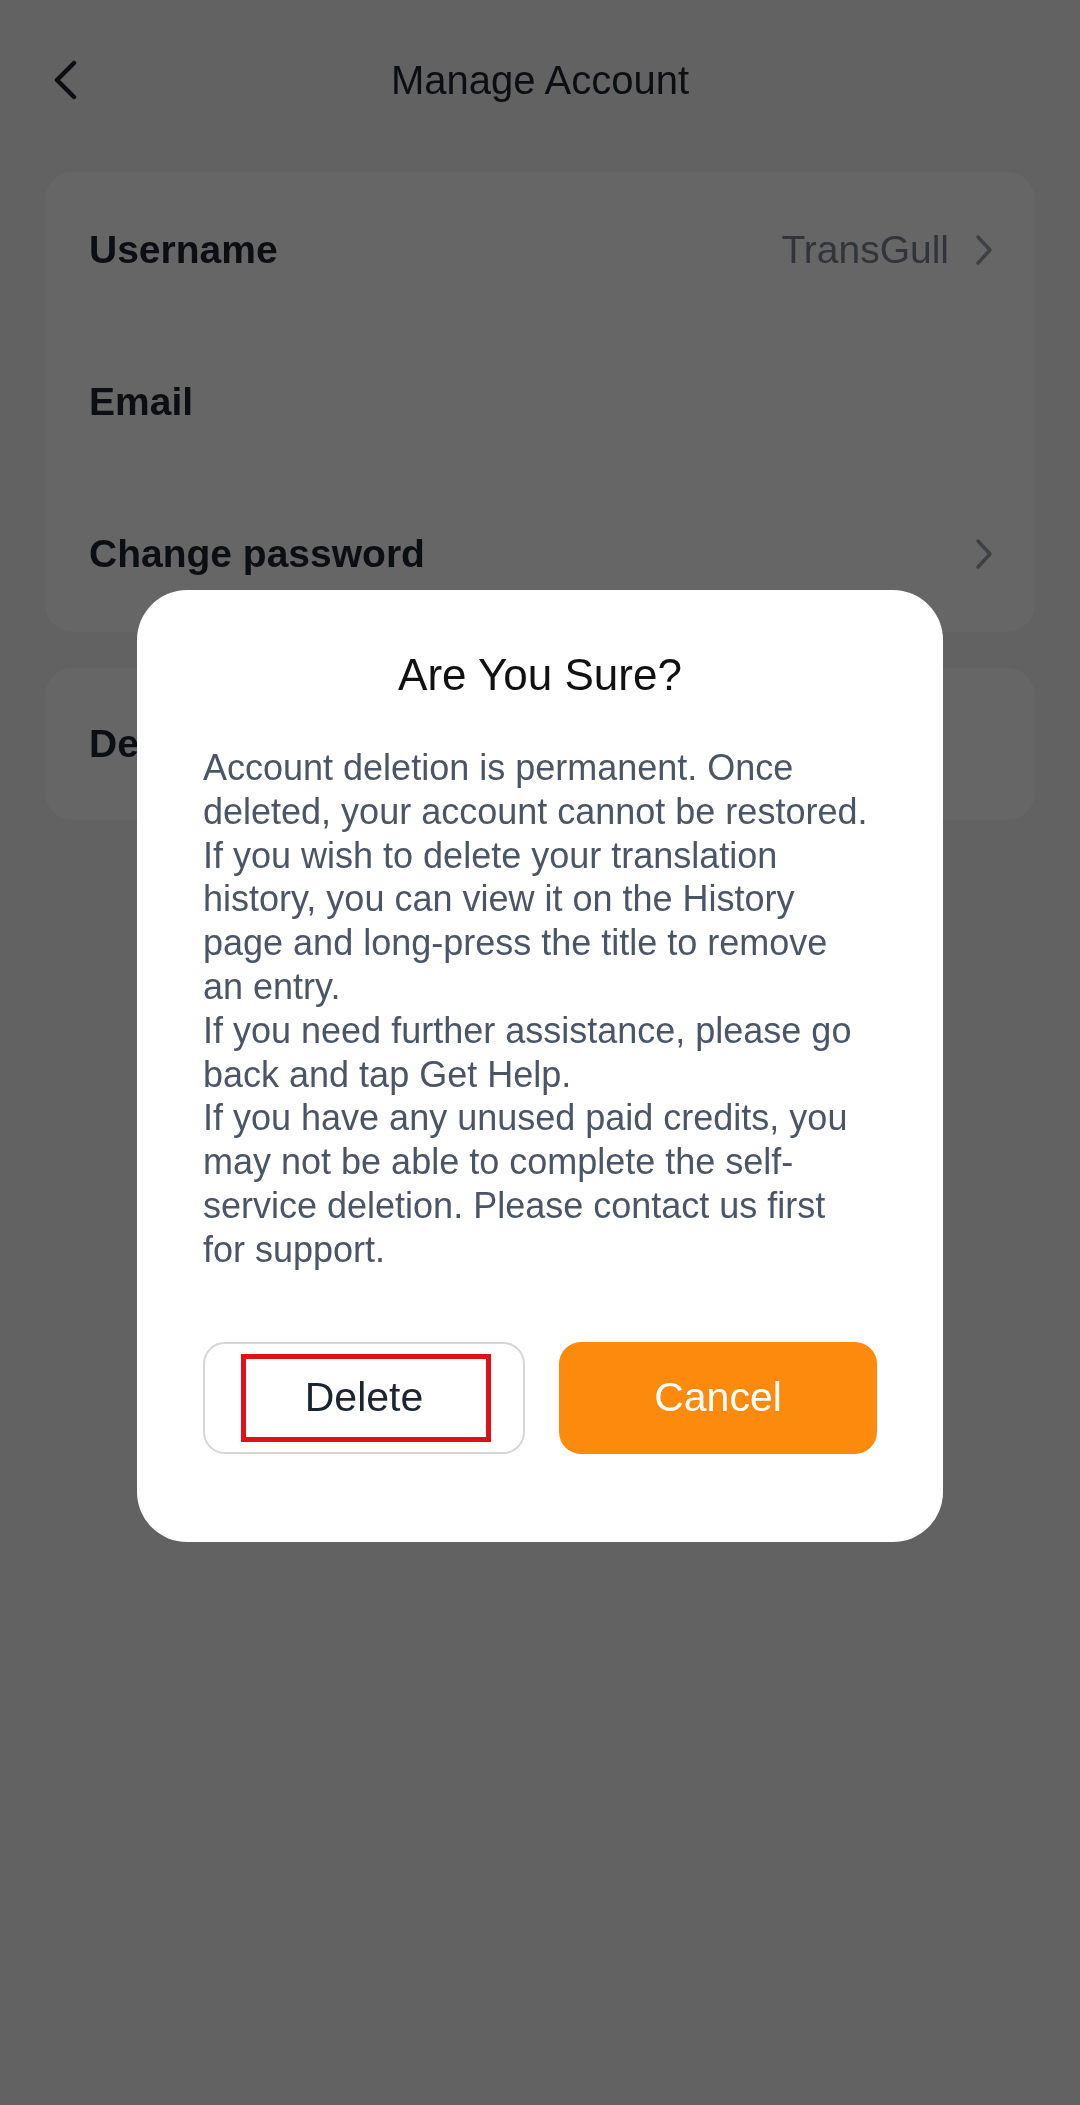 The image size is (1080, 2105). Describe the element at coordinates (540, 80) in the screenshot. I see `page-title: Manage Account` at that location.